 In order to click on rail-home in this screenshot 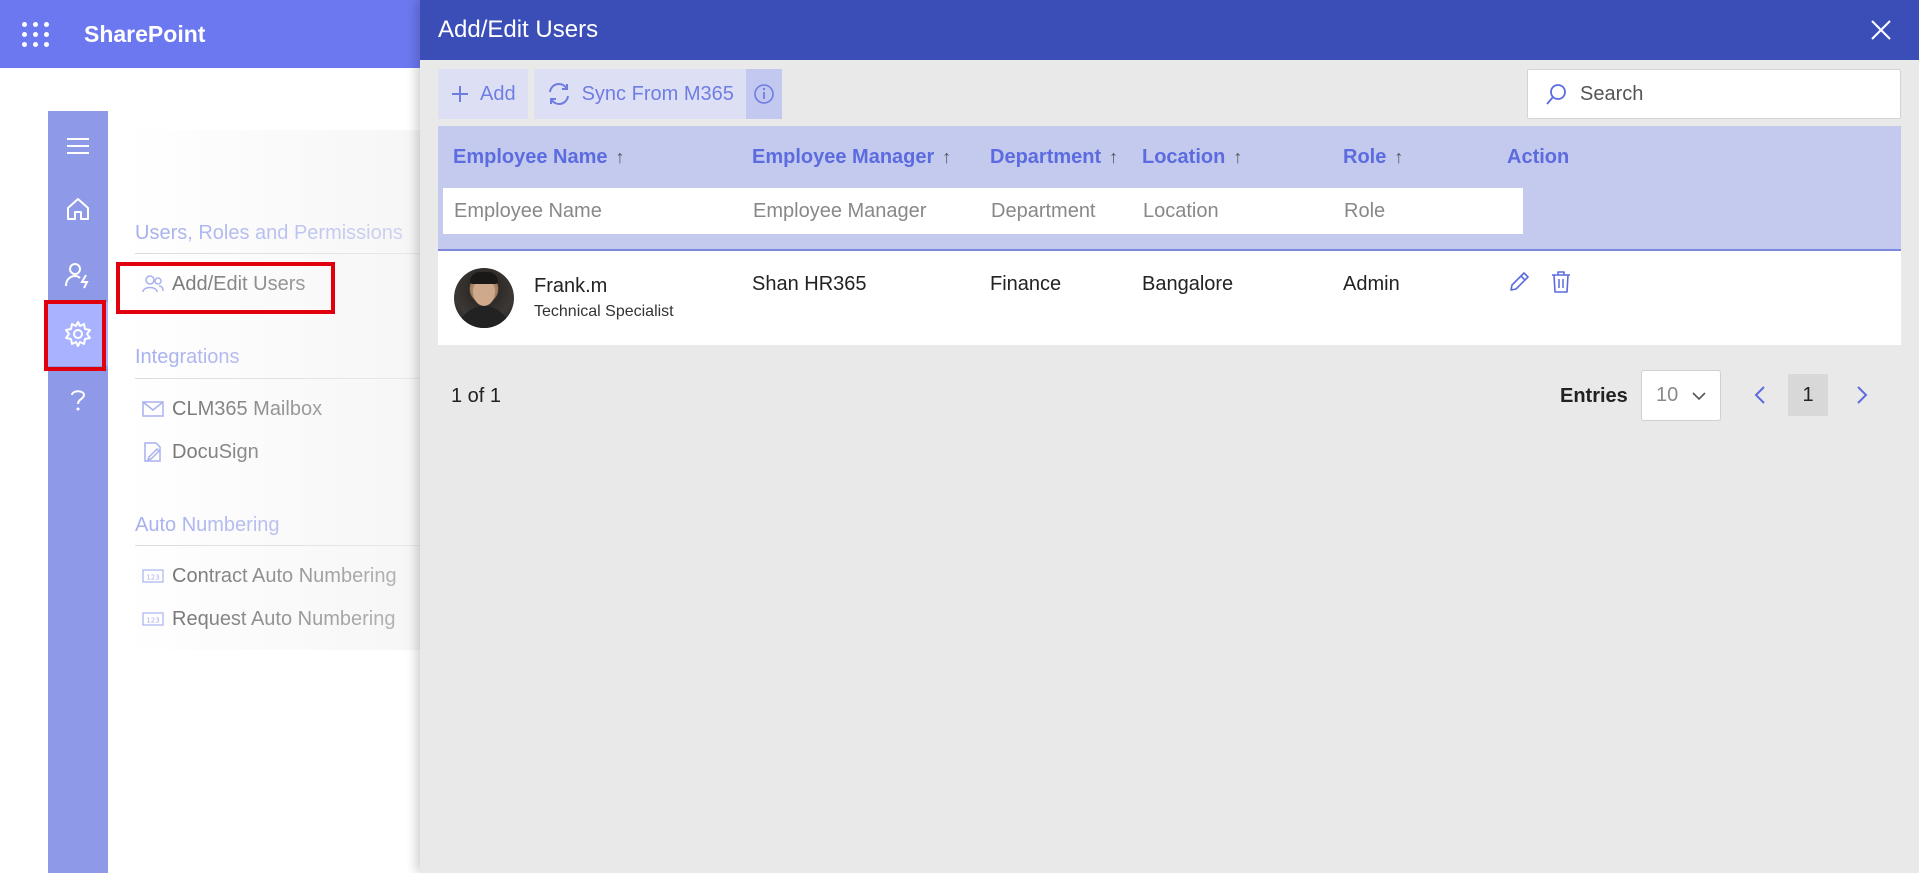, I will do `click(78, 209)`.